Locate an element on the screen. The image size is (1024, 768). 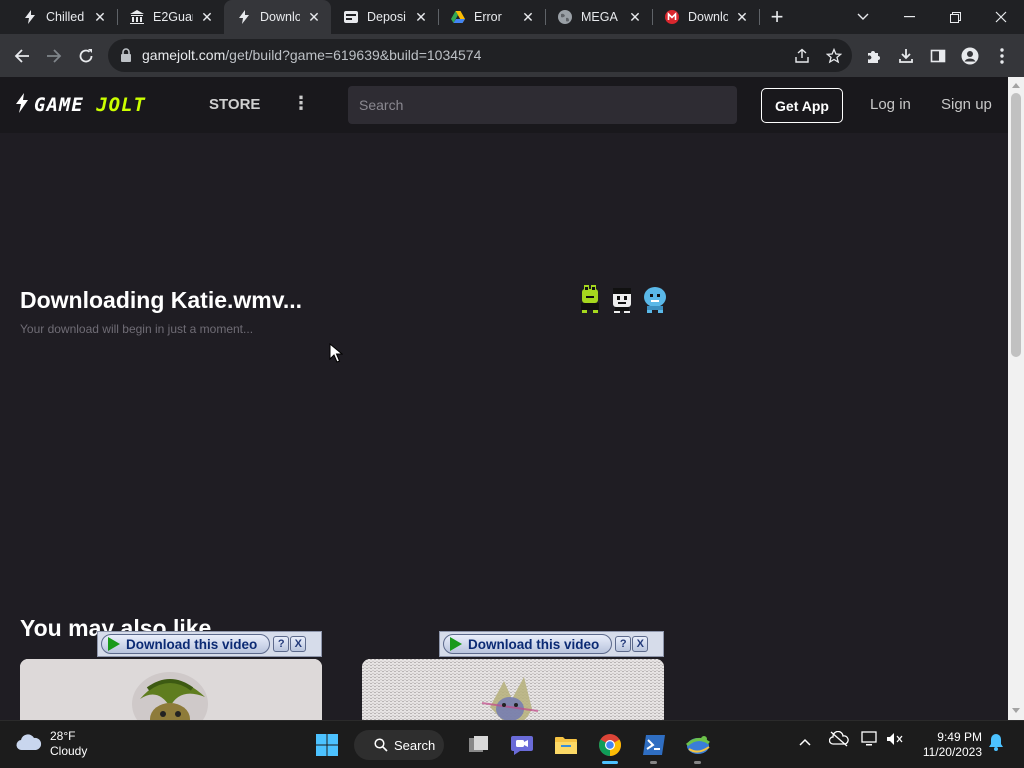
taskbar-search-button: Search is located at coordinates (399, 745).